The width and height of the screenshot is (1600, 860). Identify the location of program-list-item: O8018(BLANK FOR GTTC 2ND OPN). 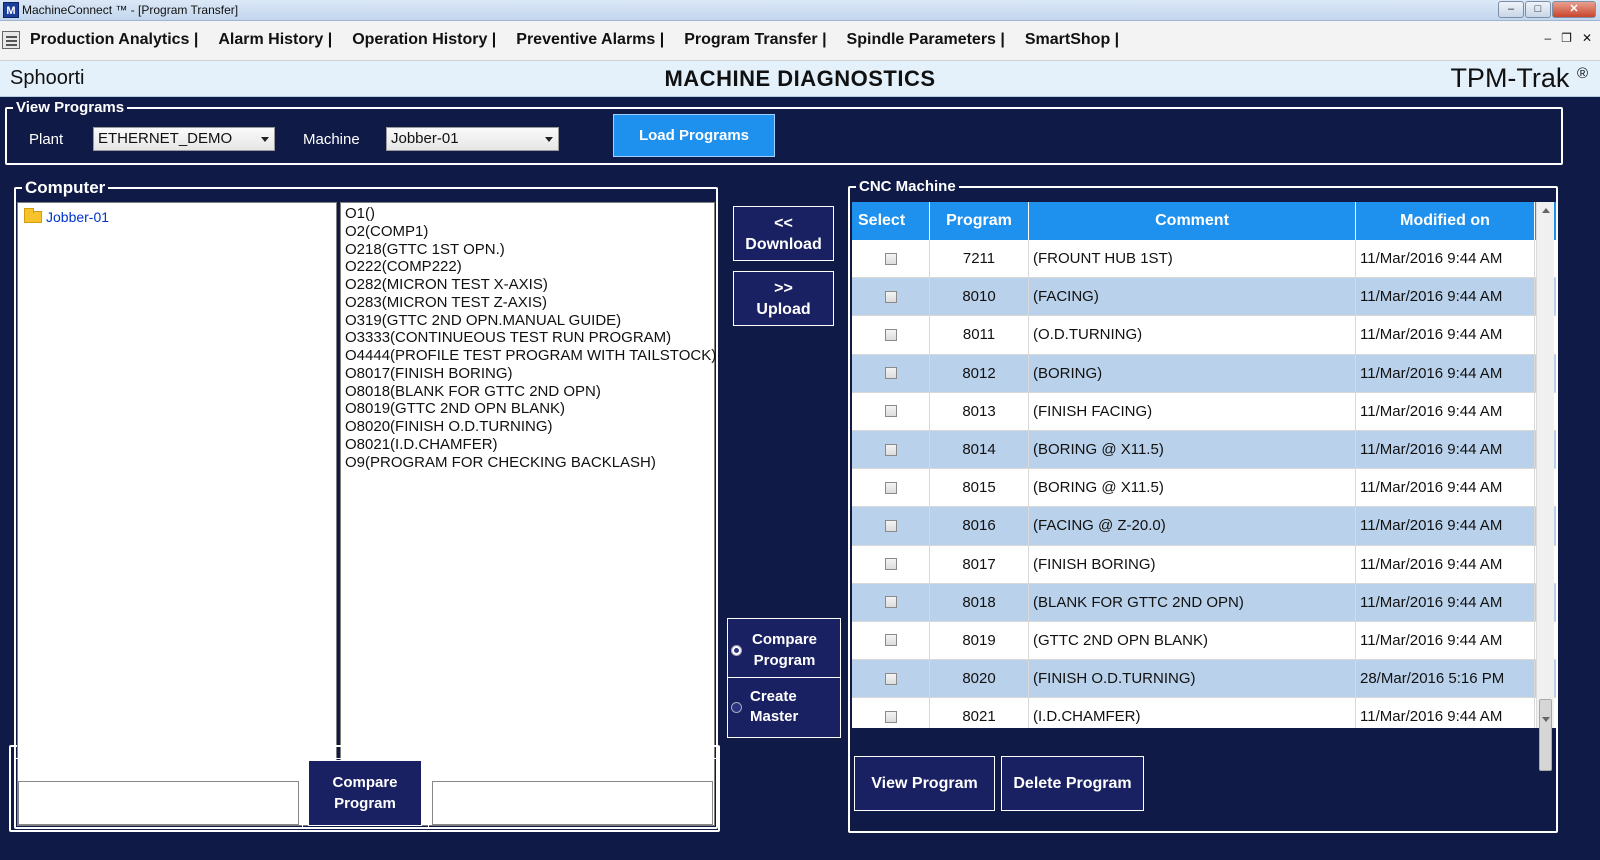
(530, 392).